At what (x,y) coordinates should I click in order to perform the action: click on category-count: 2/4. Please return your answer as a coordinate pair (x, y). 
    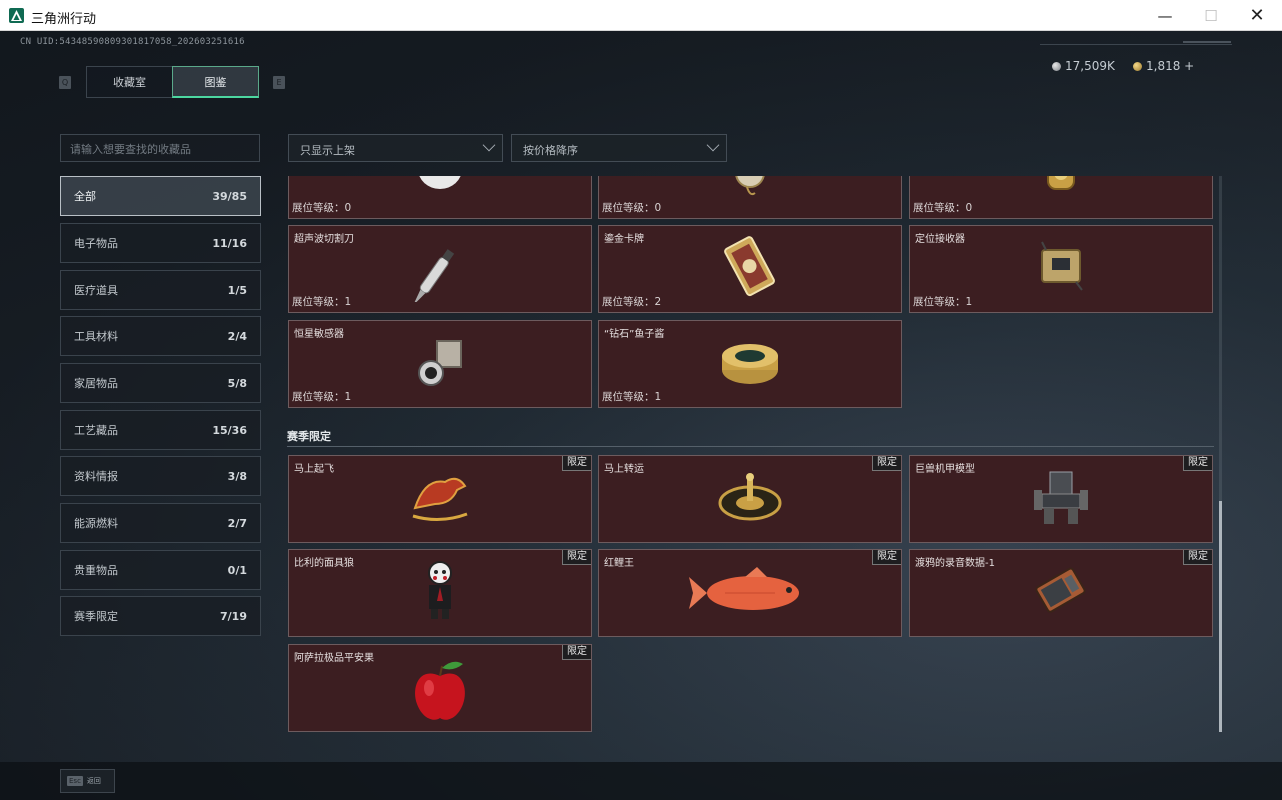
    Looking at the image, I should click on (237, 336).